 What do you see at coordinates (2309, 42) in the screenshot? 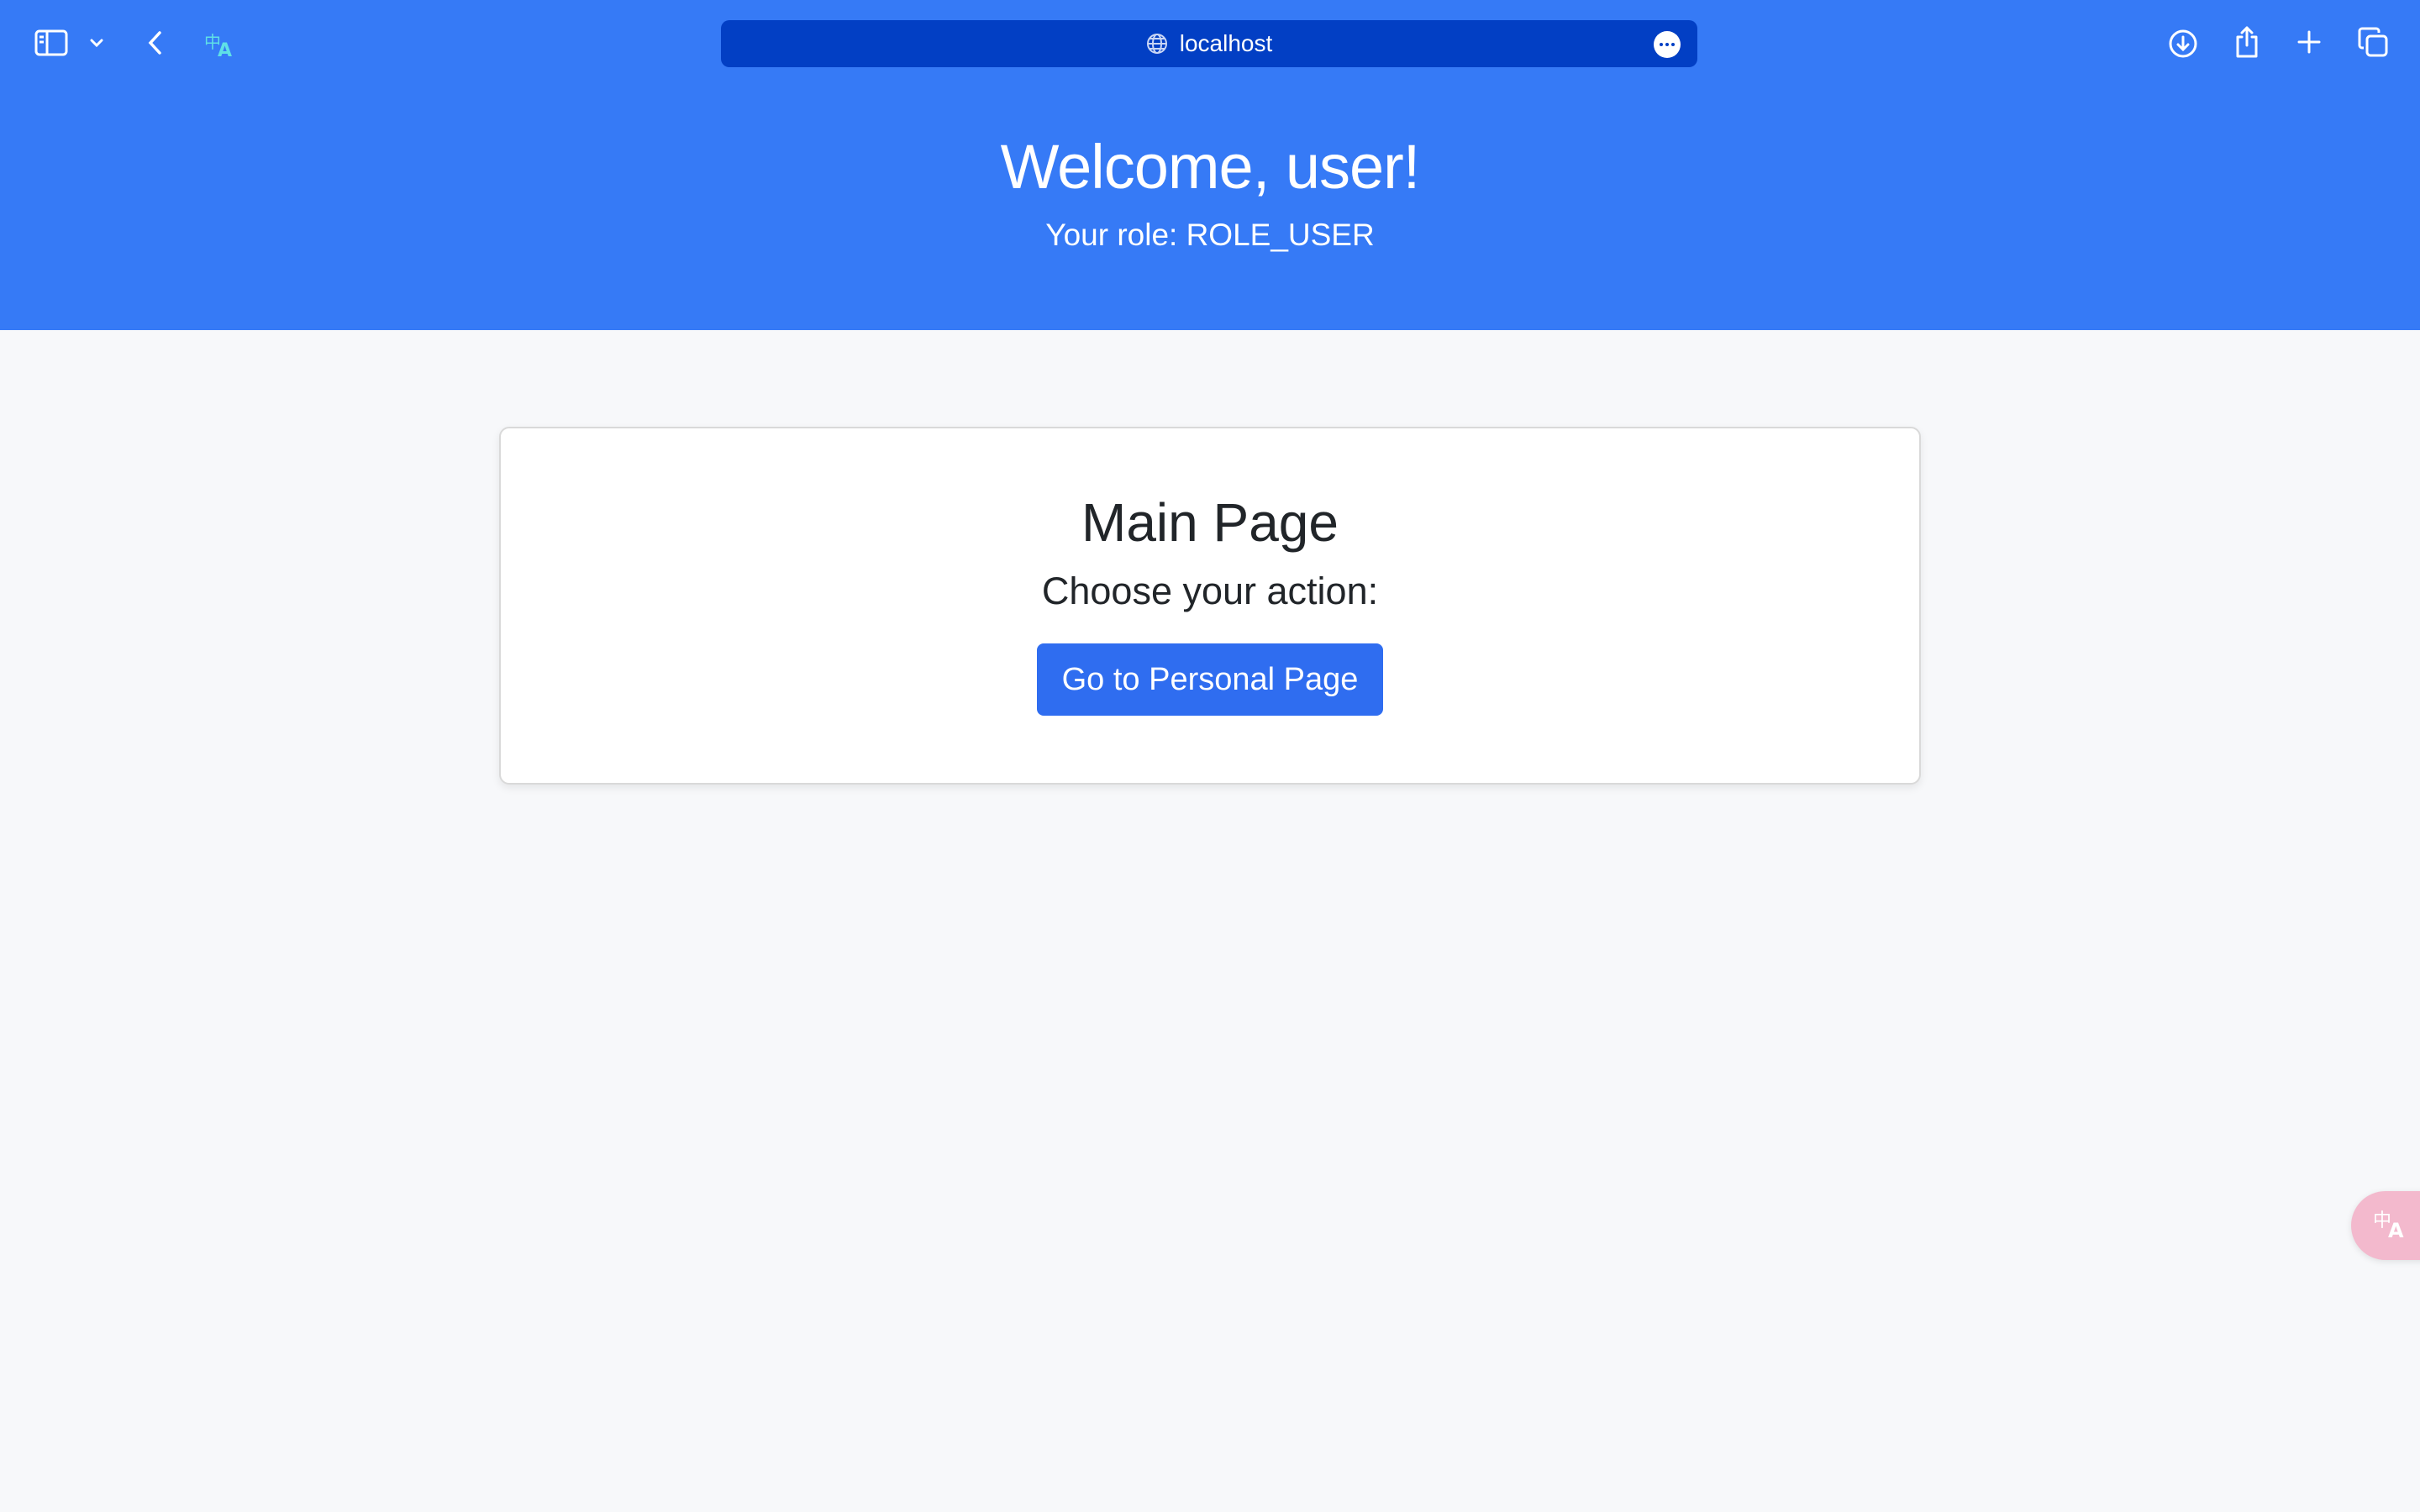
I see `plus-icon` at bounding box center [2309, 42].